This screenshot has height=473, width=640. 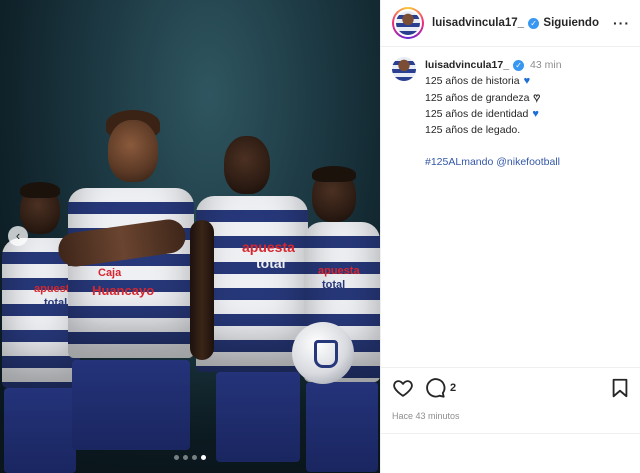 What do you see at coordinates (249, 302) in the screenshot?
I see `player-center: apuesta total` at bounding box center [249, 302].